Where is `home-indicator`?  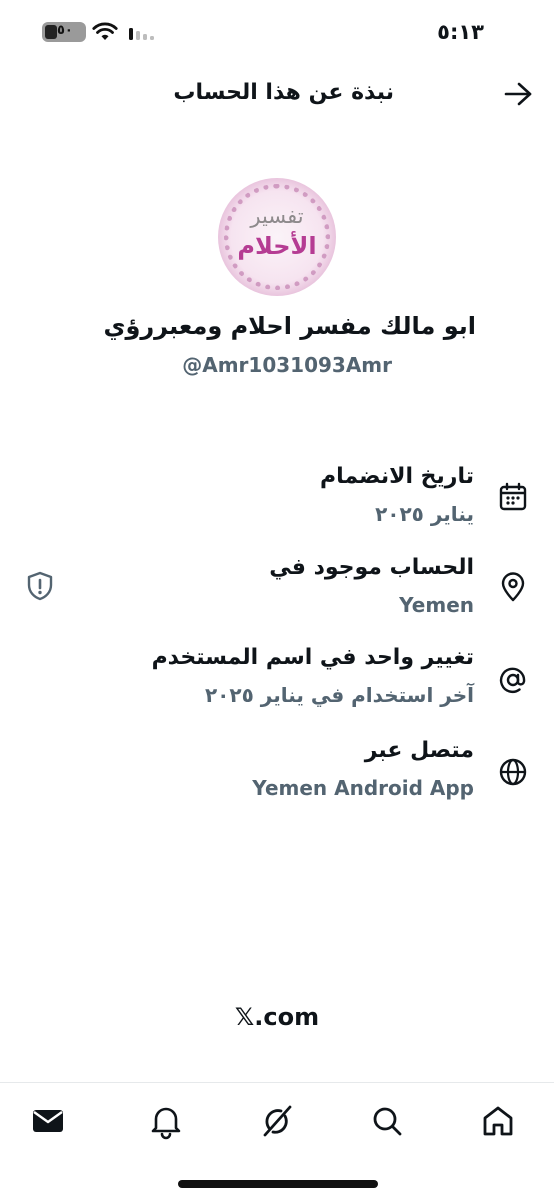 home-indicator is located at coordinates (278, 1184).